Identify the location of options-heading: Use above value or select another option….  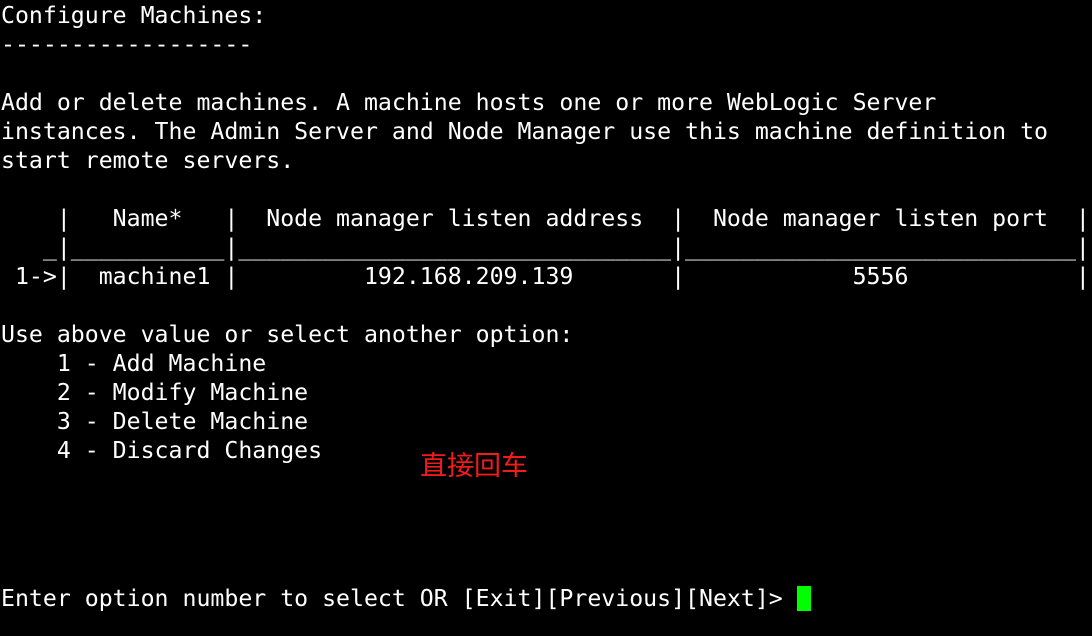
(287, 334).